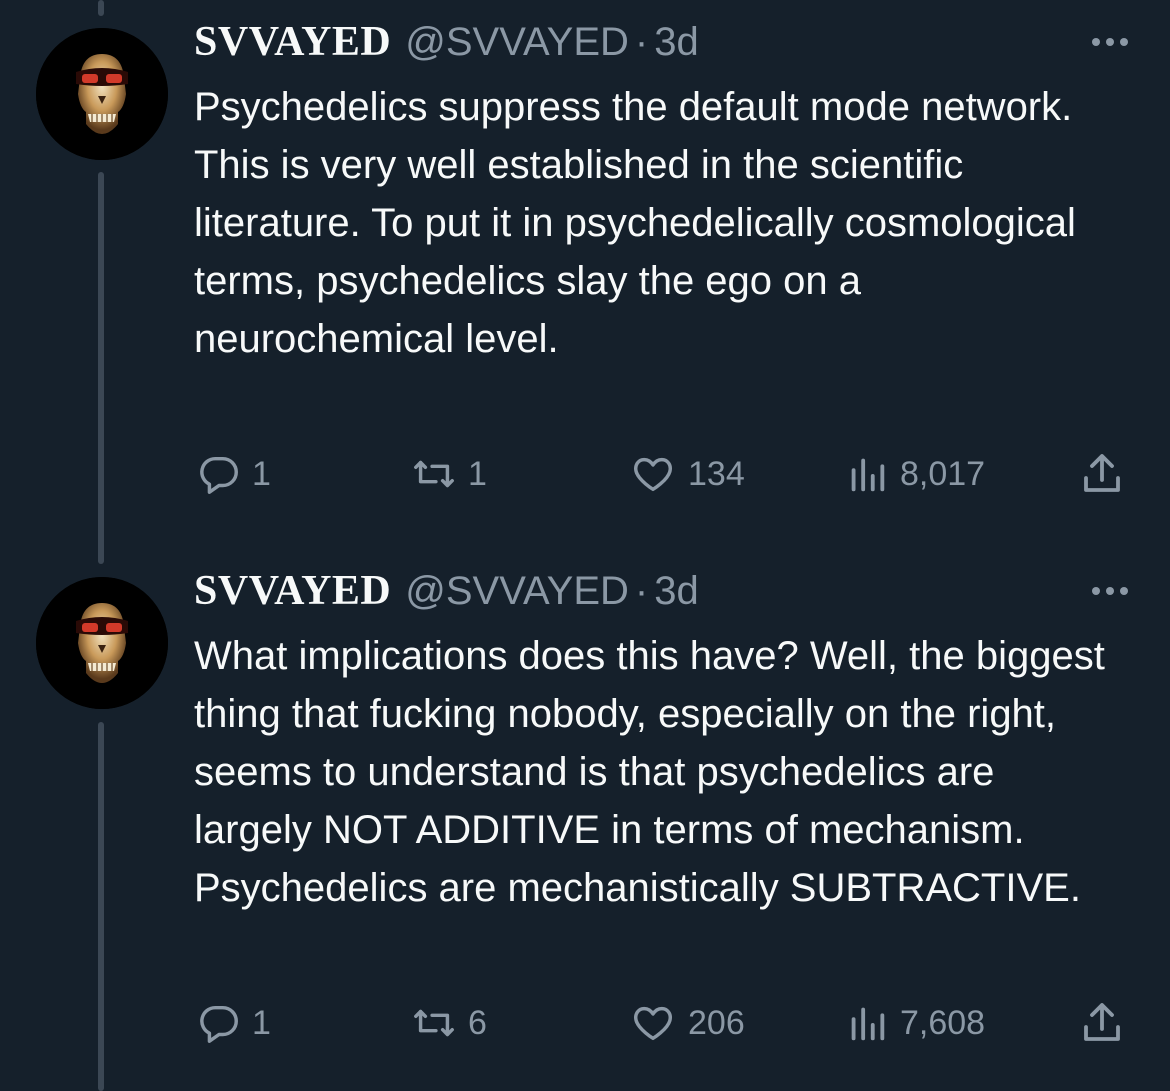 This screenshot has height=1091, width=1170. Describe the element at coordinates (943, 473) in the screenshot. I see `views-count: 8,017` at that location.